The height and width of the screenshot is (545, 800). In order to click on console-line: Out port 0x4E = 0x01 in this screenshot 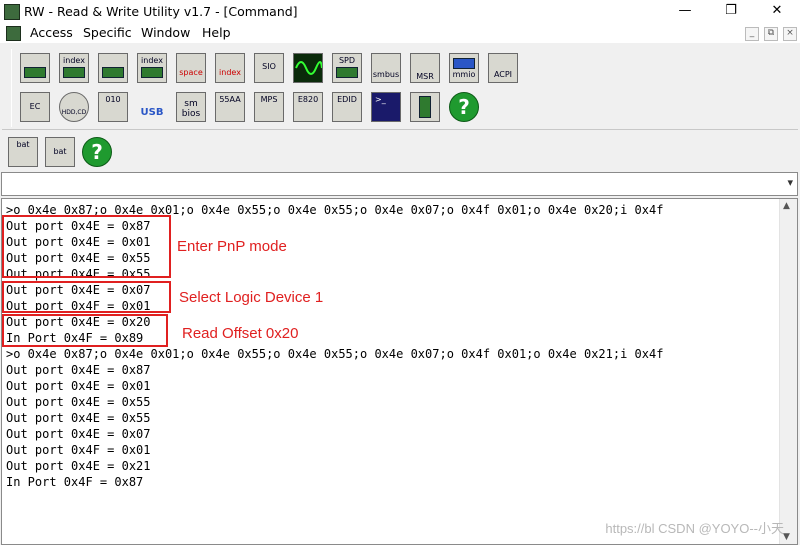, I will do `click(78, 386)`.